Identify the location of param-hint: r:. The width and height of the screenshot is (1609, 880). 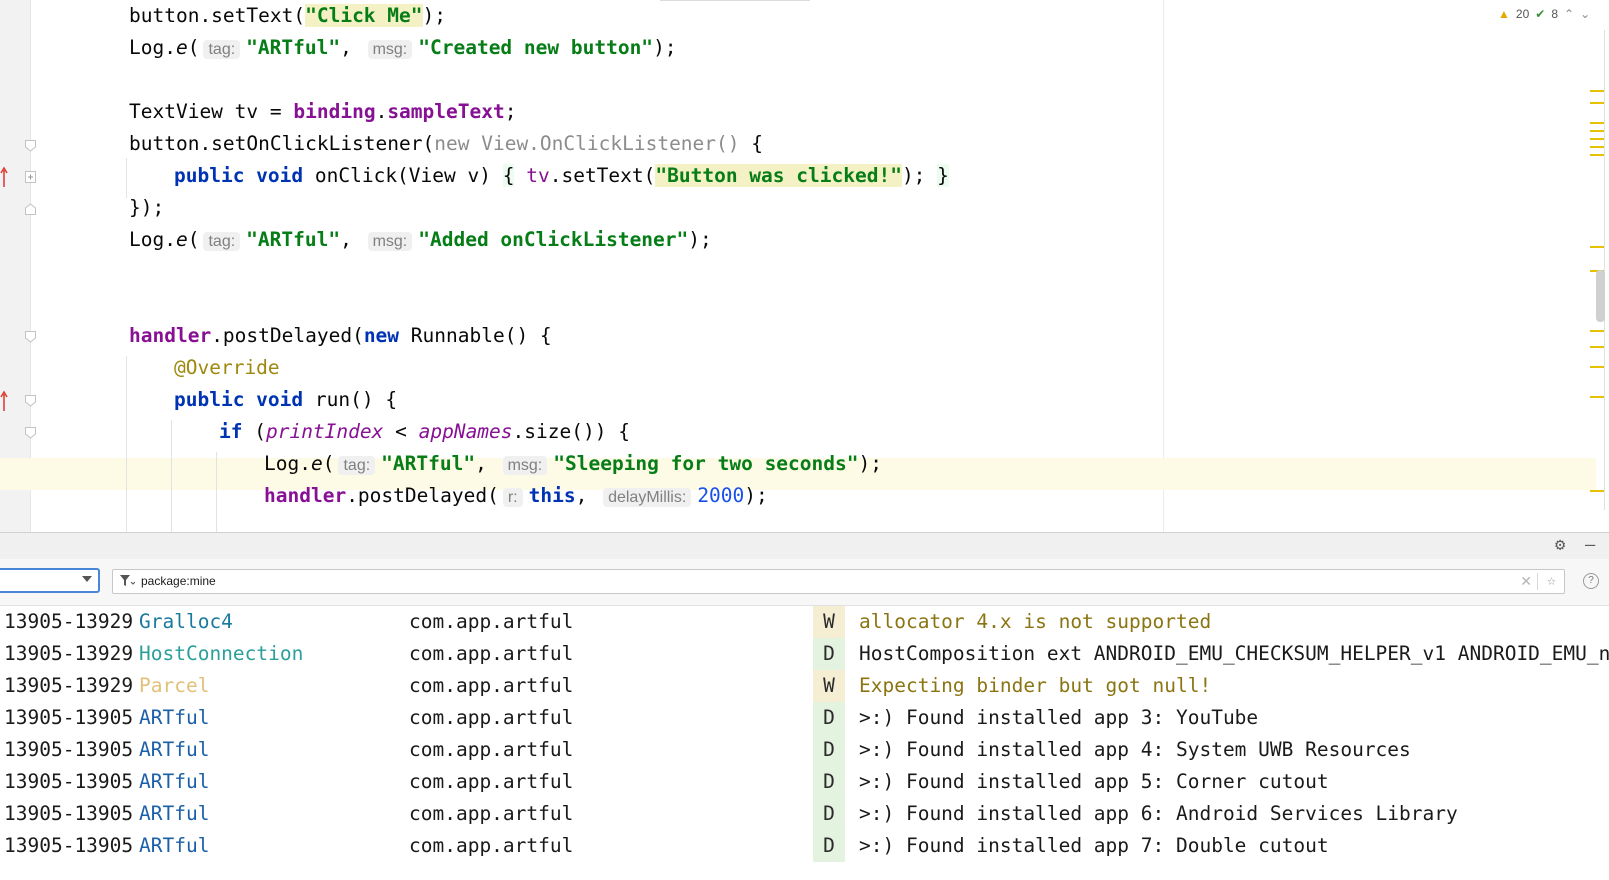
(512, 497).